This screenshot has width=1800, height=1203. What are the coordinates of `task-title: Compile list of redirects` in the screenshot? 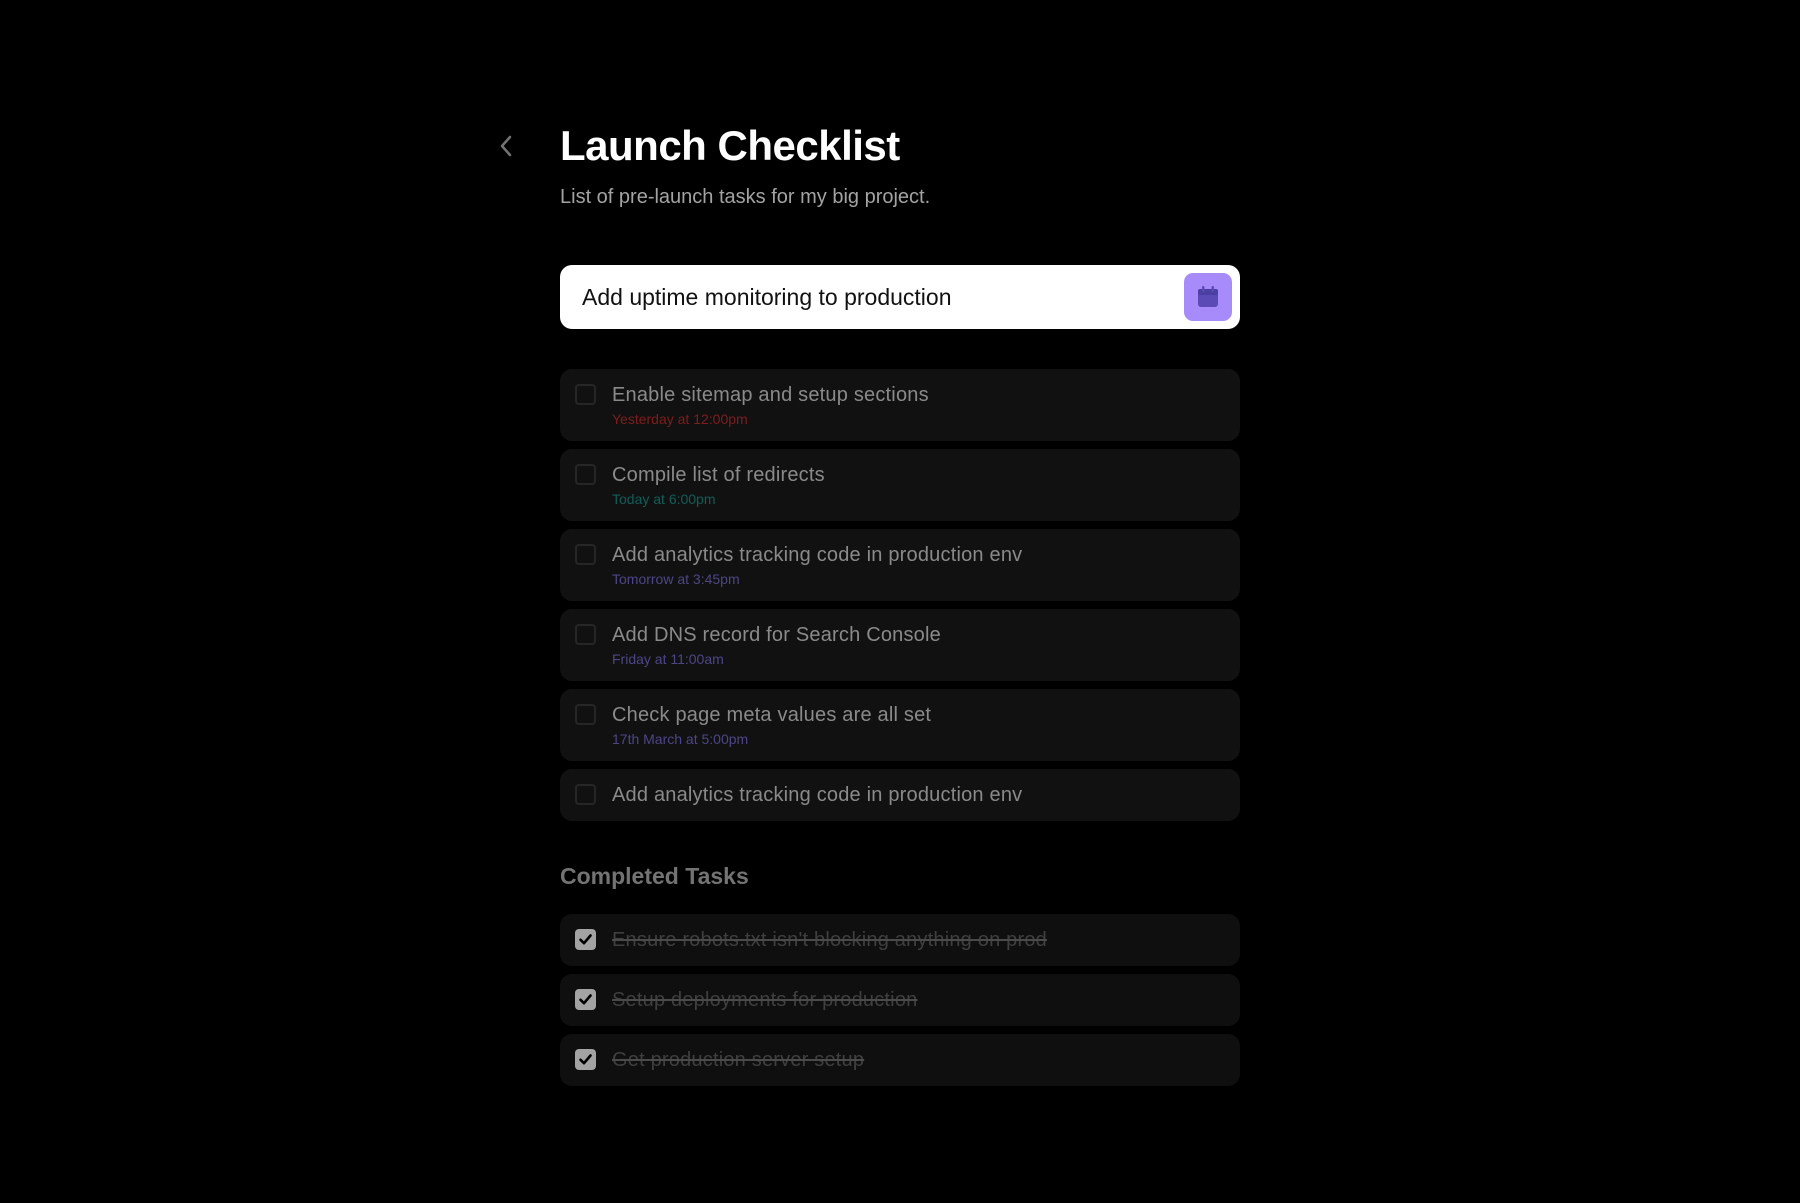 It's located at (718, 475).